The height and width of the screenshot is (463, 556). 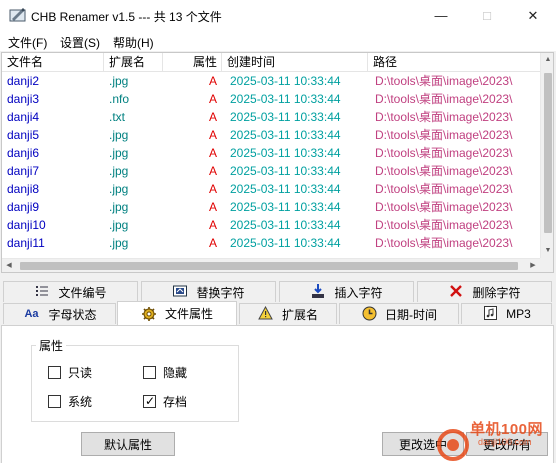 What do you see at coordinates (295, 62) in the screenshot?
I see `column-header-date: 创建时间` at bounding box center [295, 62].